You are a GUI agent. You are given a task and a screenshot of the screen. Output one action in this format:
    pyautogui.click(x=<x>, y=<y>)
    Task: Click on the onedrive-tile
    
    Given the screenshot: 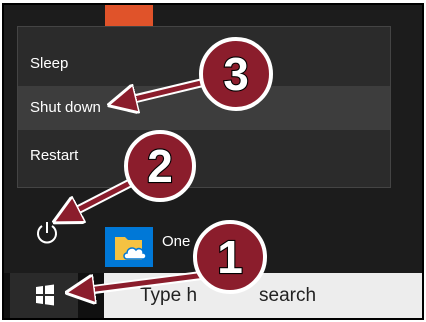 What is the action you would take?
    pyautogui.click(x=129, y=247)
    